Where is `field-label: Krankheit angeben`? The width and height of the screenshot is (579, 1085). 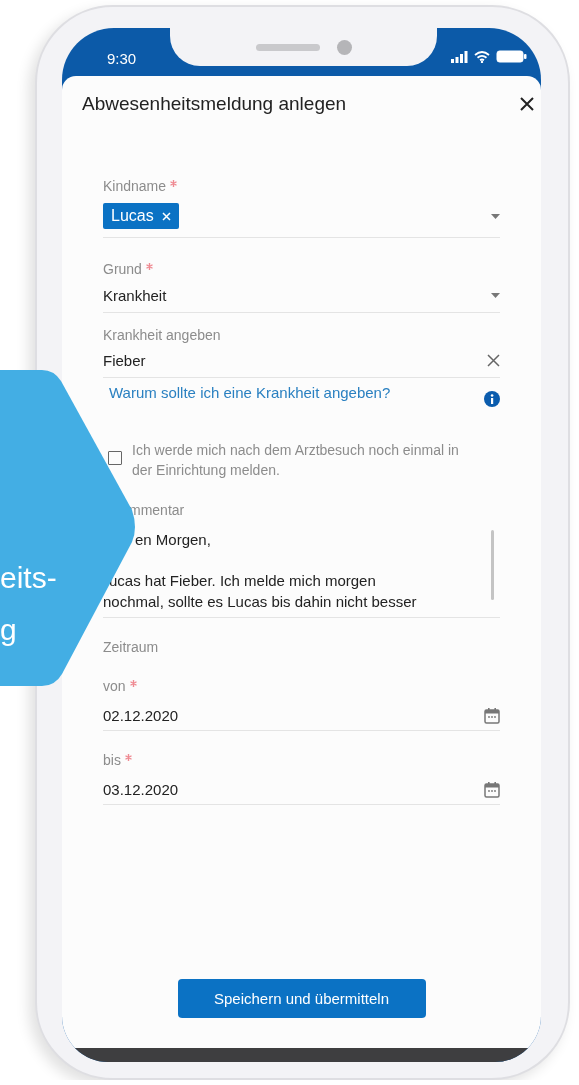 field-label: Krankheit angeben is located at coordinates (162, 335).